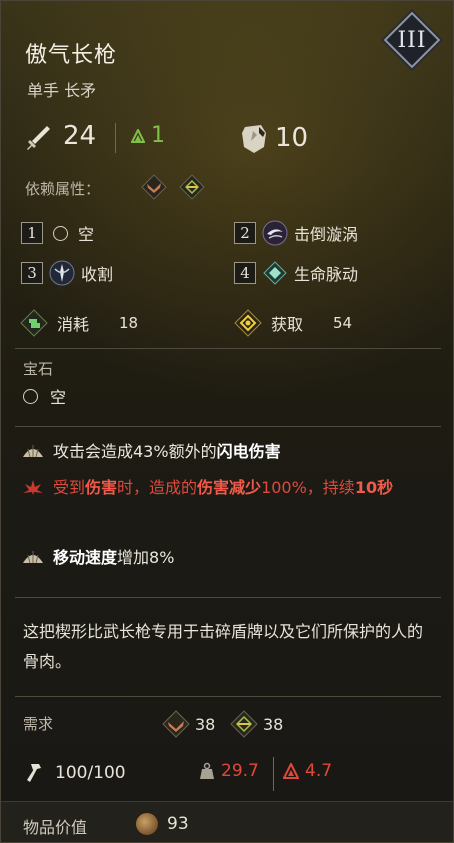 The width and height of the screenshot is (454, 843). What do you see at coordinates (231, 558) in the screenshot?
I see `affix-move-speed: 移动速度增加8%` at bounding box center [231, 558].